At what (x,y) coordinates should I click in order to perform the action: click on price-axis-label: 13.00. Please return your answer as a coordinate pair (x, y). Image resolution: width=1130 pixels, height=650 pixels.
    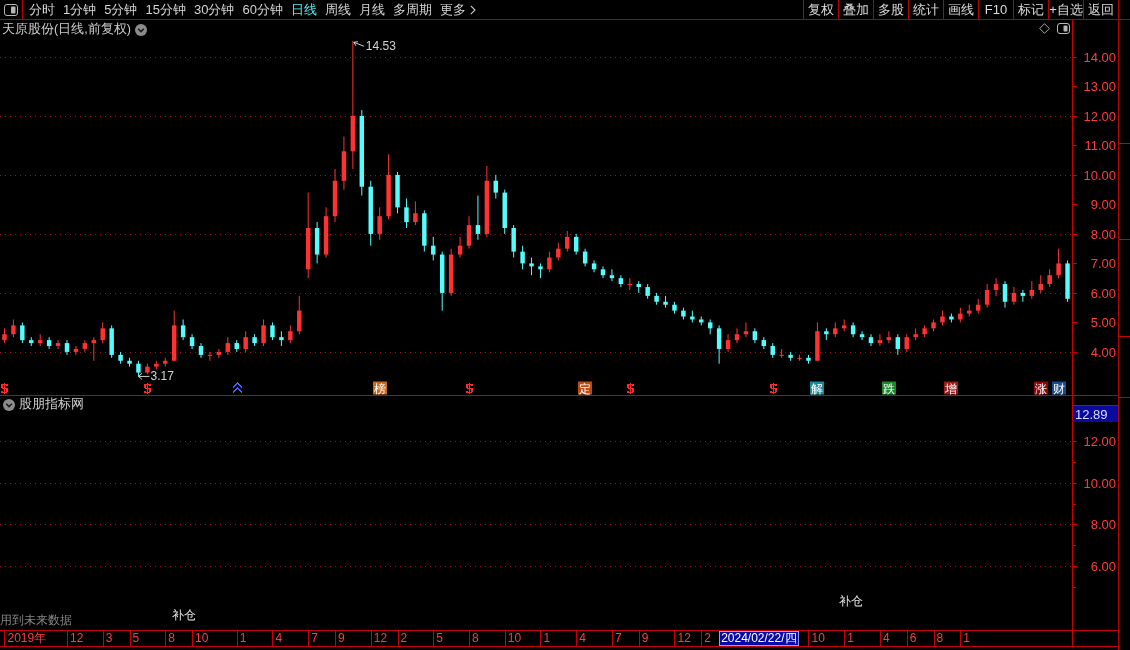
    Looking at the image, I should click on (1099, 86).